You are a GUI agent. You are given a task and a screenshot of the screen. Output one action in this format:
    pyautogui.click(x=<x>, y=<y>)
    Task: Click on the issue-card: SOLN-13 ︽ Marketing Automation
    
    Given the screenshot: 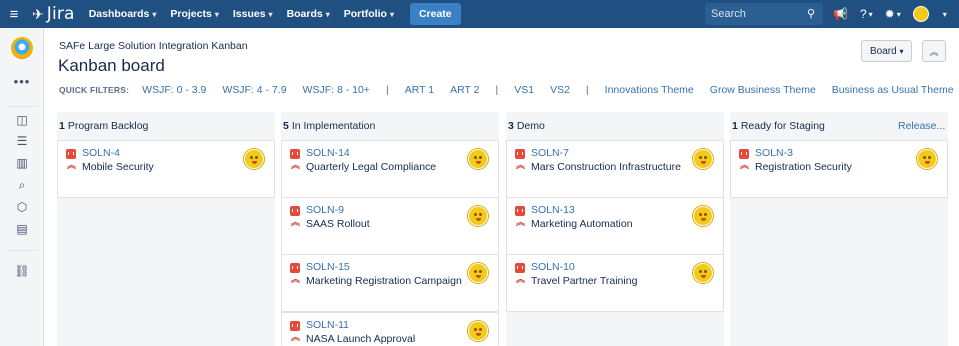 What is the action you would take?
    pyautogui.click(x=615, y=226)
    